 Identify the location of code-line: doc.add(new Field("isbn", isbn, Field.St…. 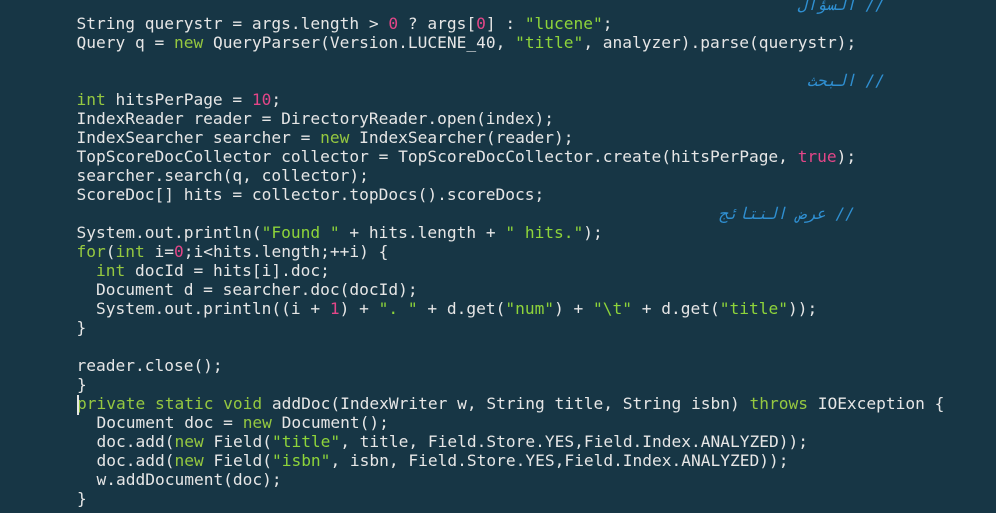
(433, 460).